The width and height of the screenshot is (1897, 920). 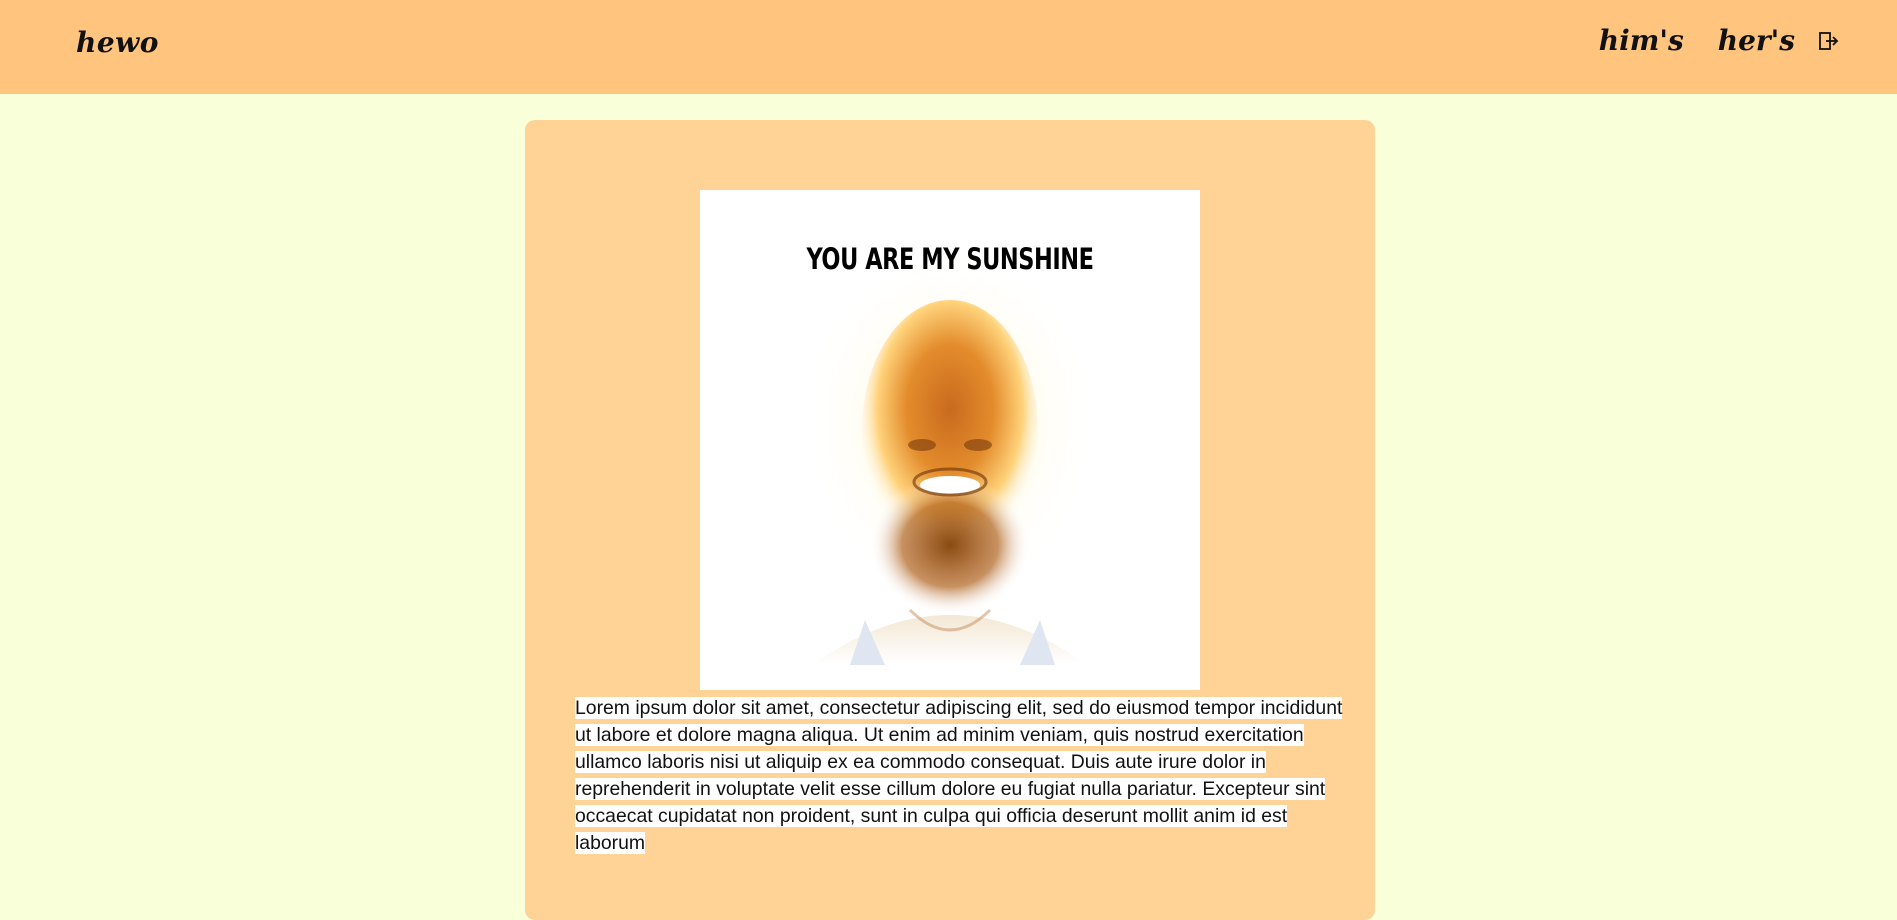 What do you see at coordinates (1641, 40) in the screenshot?
I see `nav-link-his: him's` at bounding box center [1641, 40].